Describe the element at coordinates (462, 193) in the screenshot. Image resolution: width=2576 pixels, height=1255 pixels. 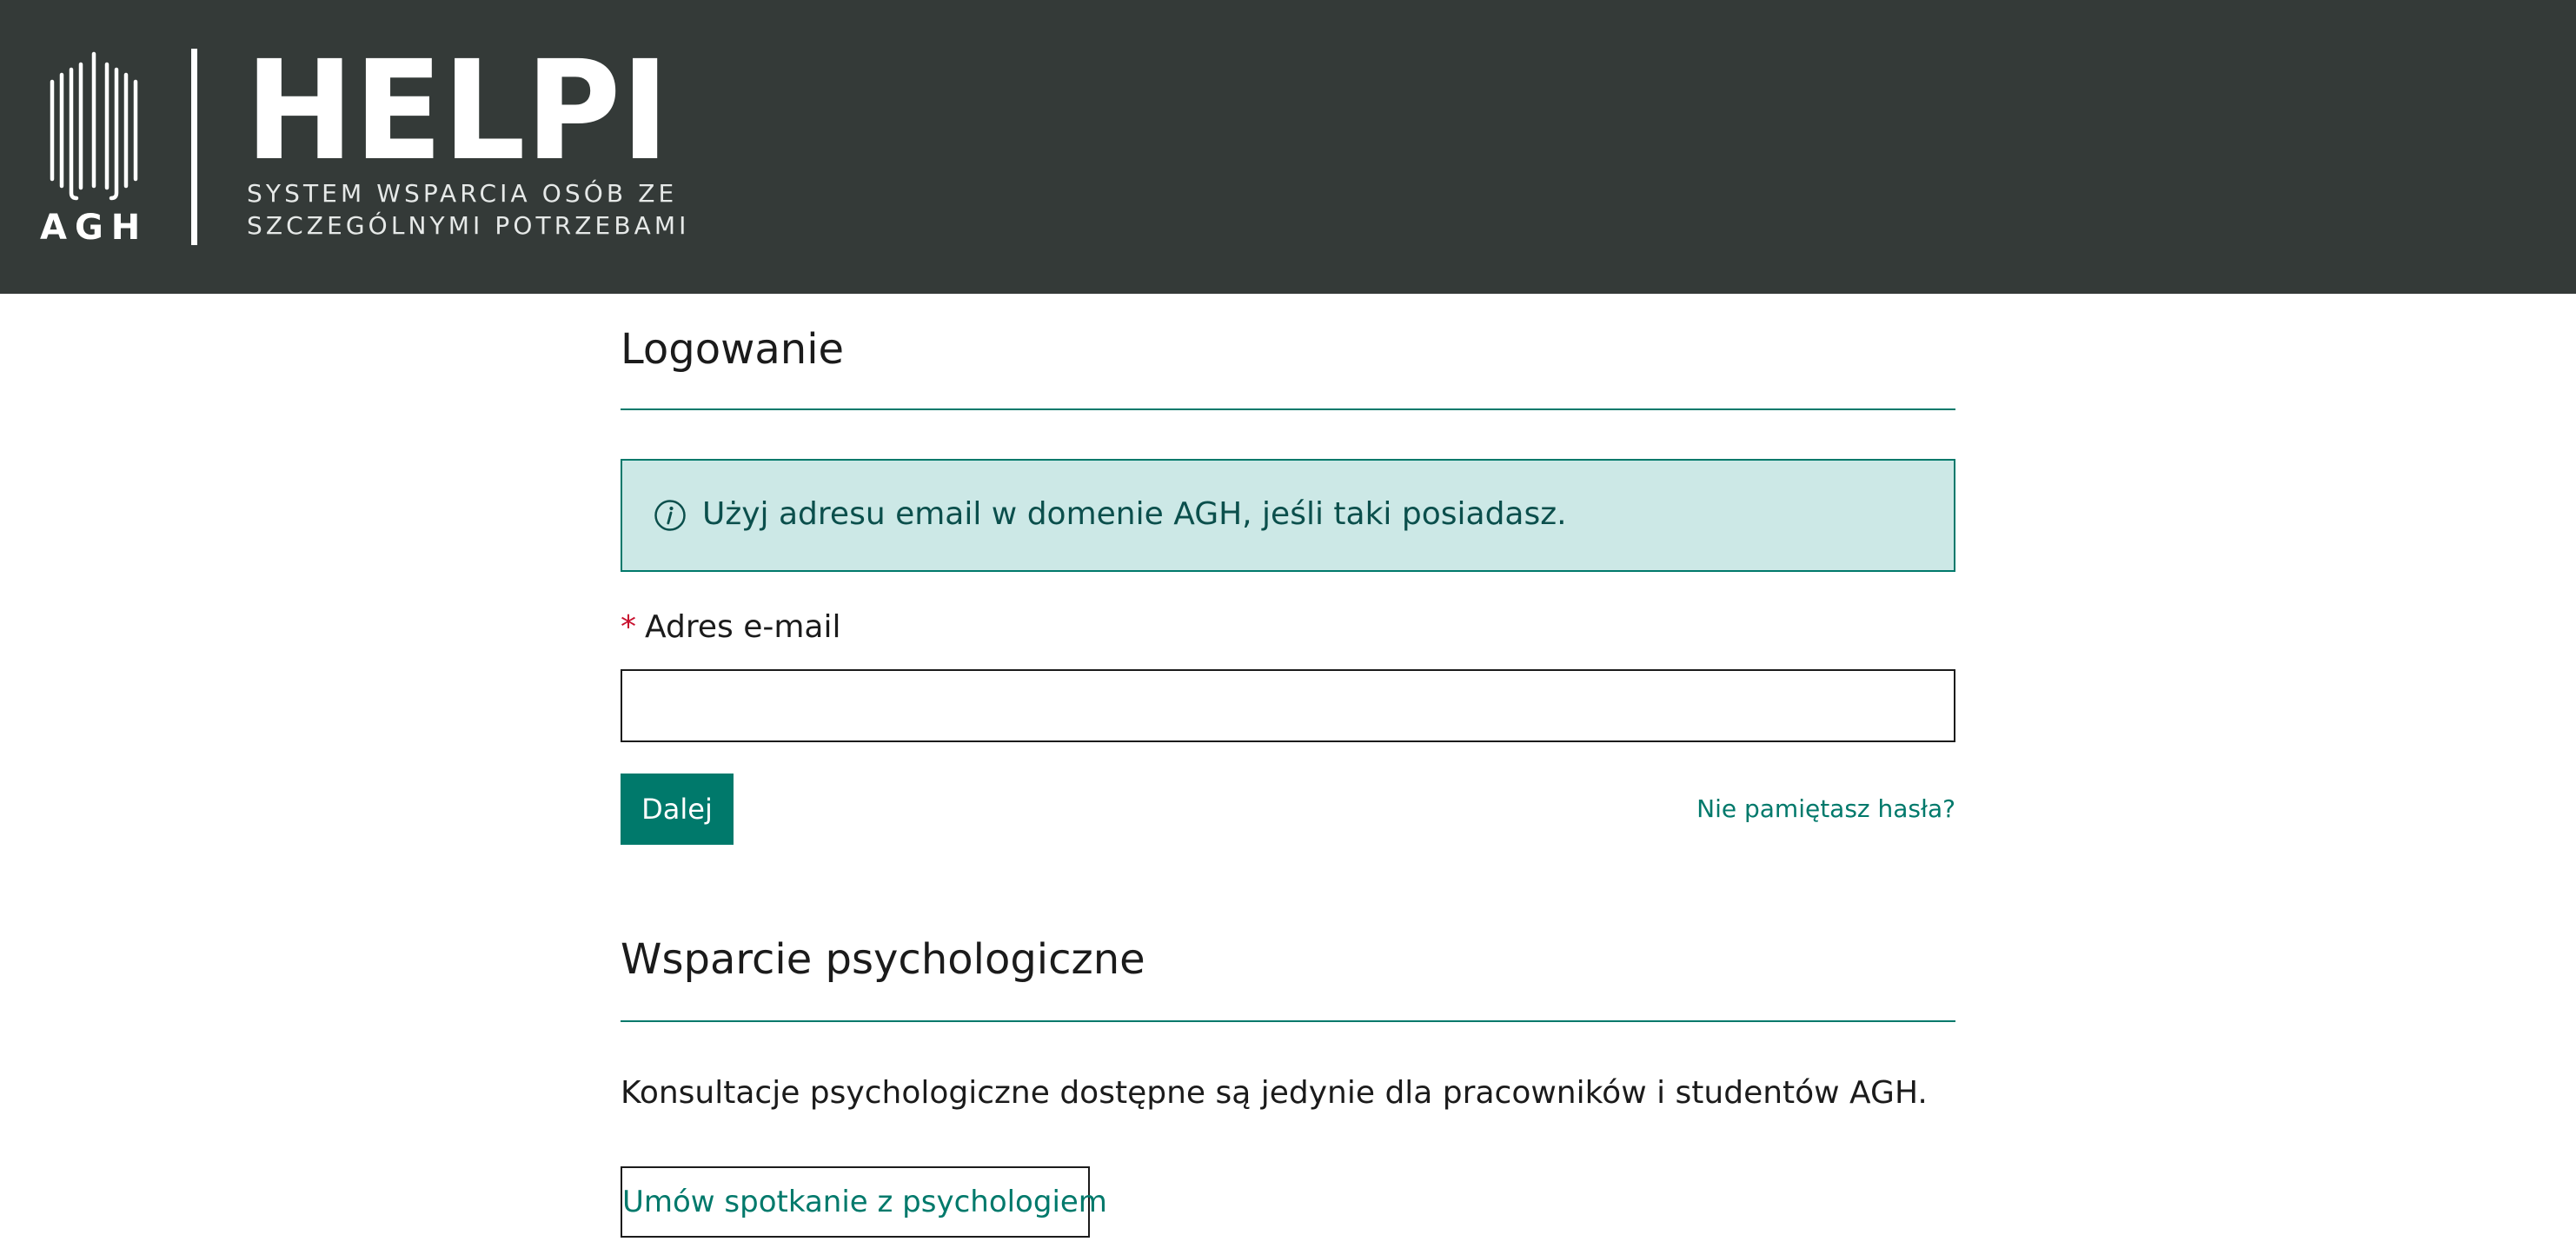
I see `logo-subtitle-line-1: SYSTEM WSPARCIA OSÓB ZE` at that location.